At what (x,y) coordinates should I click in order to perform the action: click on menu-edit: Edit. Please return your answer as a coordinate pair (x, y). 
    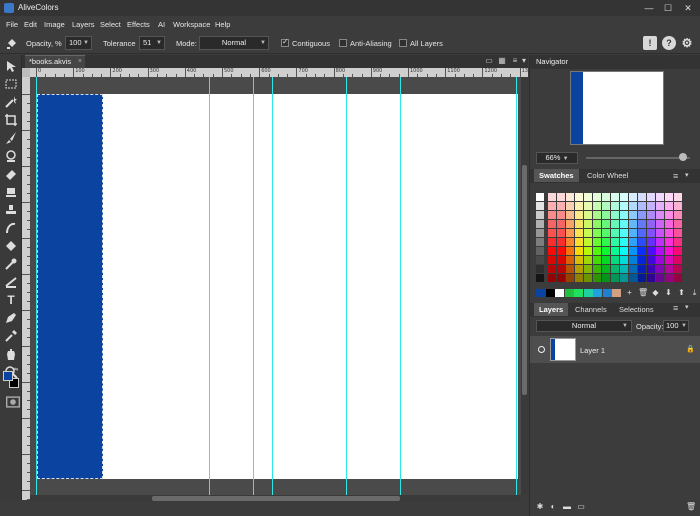
    Looking at the image, I should click on (30, 24).